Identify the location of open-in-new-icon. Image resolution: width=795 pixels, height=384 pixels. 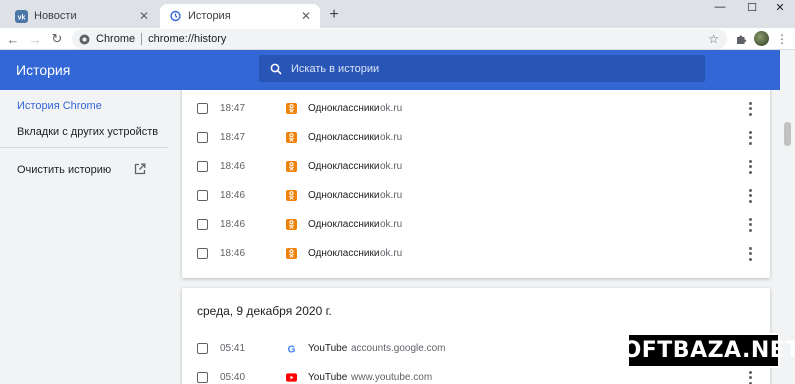
(140, 169).